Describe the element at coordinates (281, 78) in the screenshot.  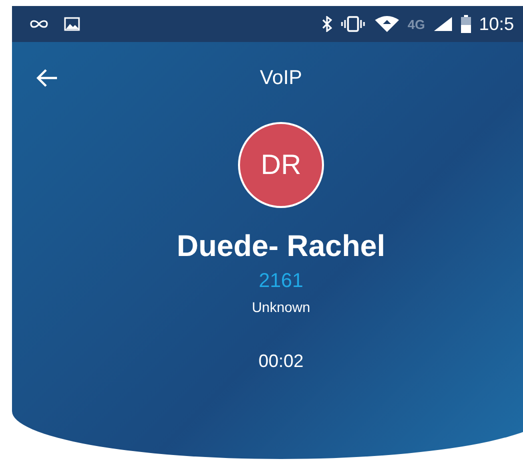
I see `screen-title: VoIP` at that location.